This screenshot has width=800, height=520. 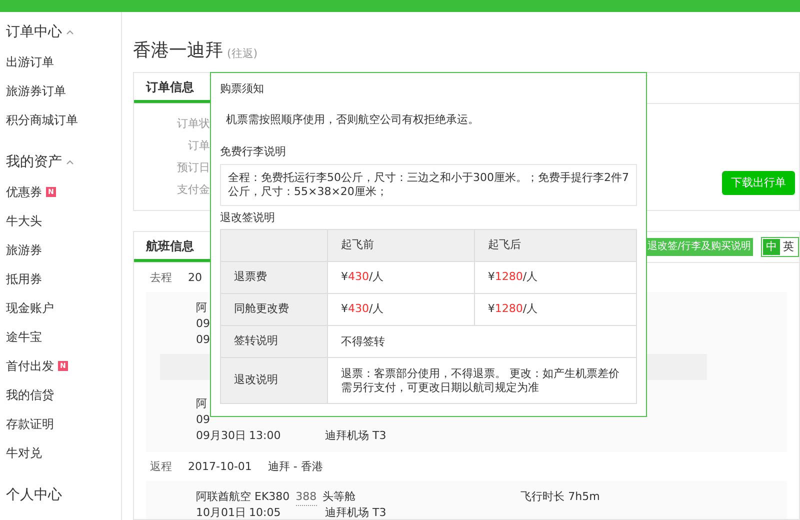 What do you see at coordinates (30, 307) in the screenshot?
I see `sidebar-item: 现金账户` at bounding box center [30, 307].